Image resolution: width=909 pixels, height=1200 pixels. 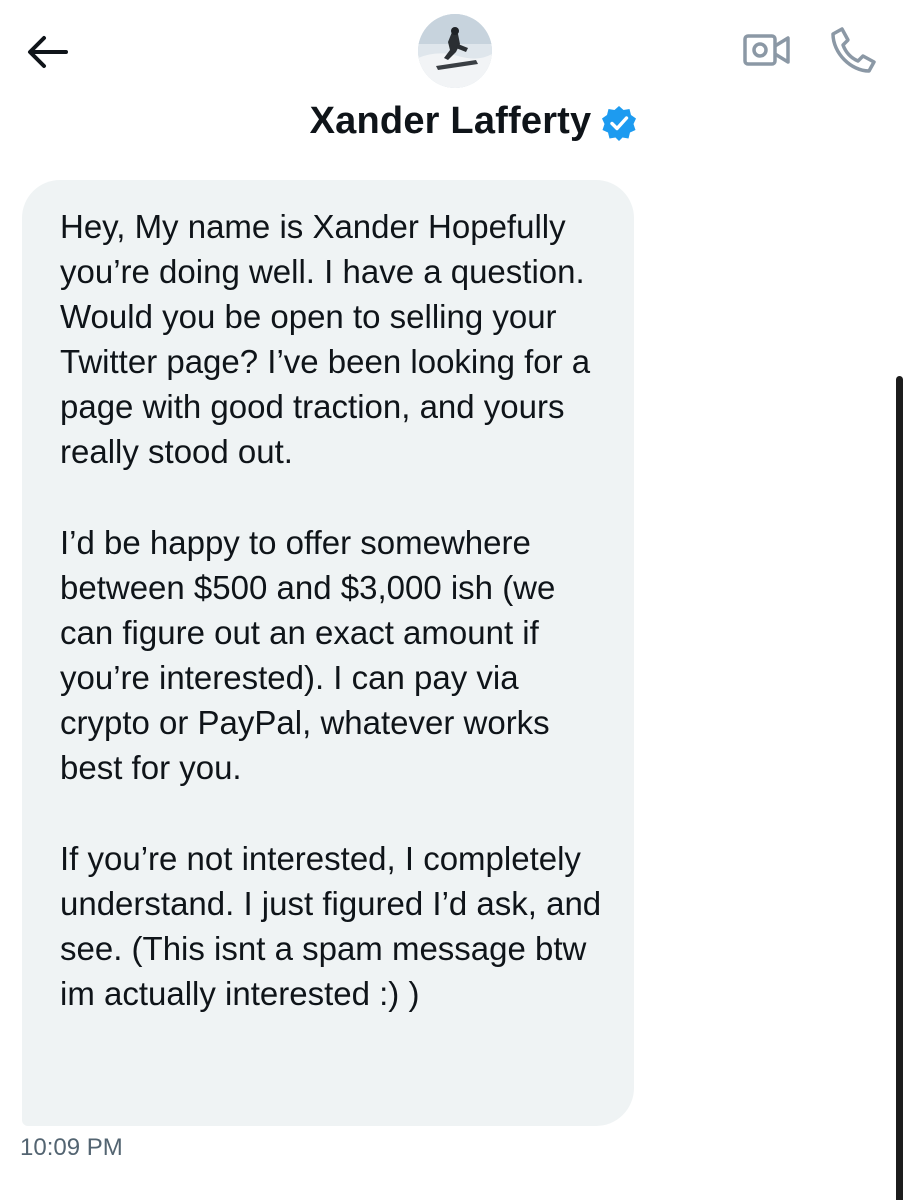 What do you see at coordinates (810, 50) in the screenshot?
I see `header-actions` at bounding box center [810, 50].